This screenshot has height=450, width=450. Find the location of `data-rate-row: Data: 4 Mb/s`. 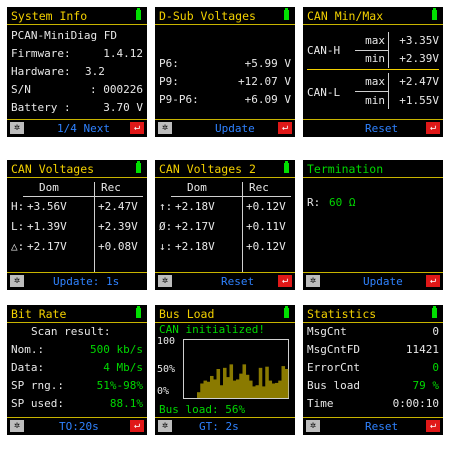

data-rate-row: Data: 4 Mb/s is located at coordinates (77, 368).